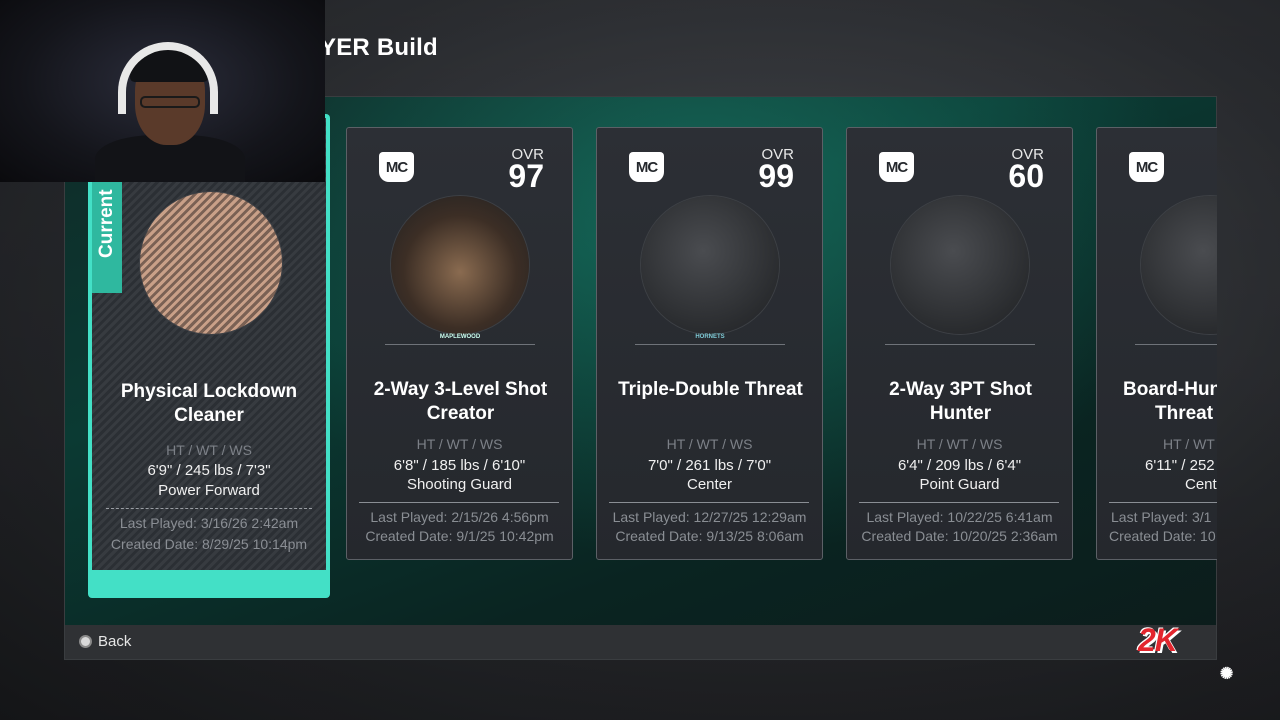  I want to click on last-played: Last Played: 3/16/26 2:42am, so click(209, 523).